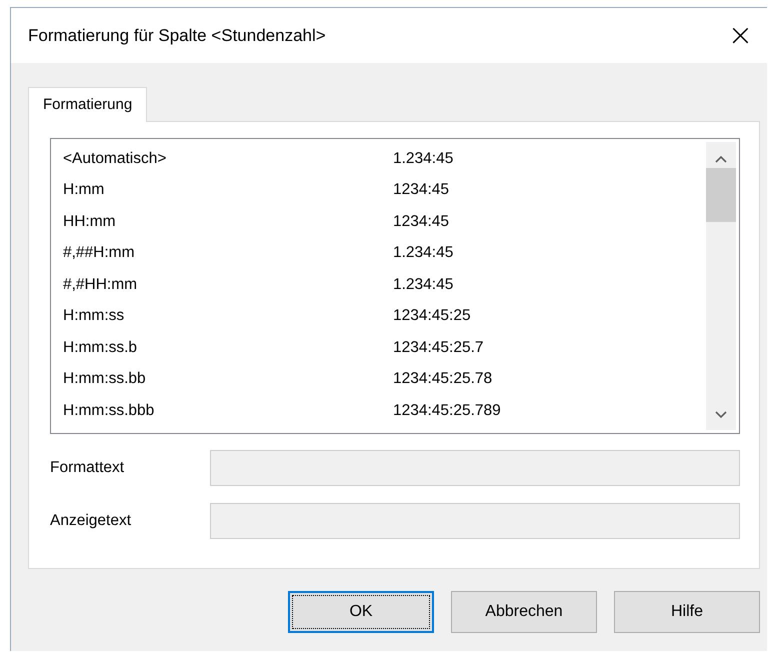 This screenshot has width=768, height=652. What do you see at coordinates (721, 159) in the screenshot?
I see `scroll-up-icon` at bounding box center [721, 159].